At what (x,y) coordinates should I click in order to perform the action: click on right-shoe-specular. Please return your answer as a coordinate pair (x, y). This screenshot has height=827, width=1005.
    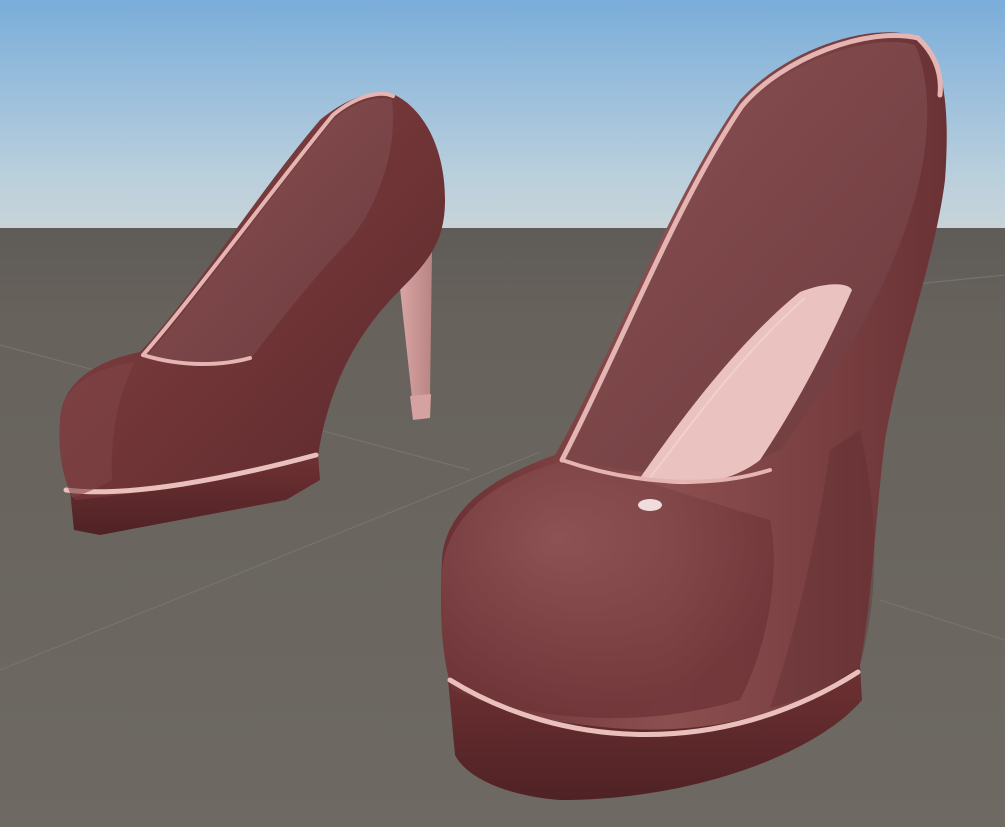
    Looking at the image, I should click on (650, 505).